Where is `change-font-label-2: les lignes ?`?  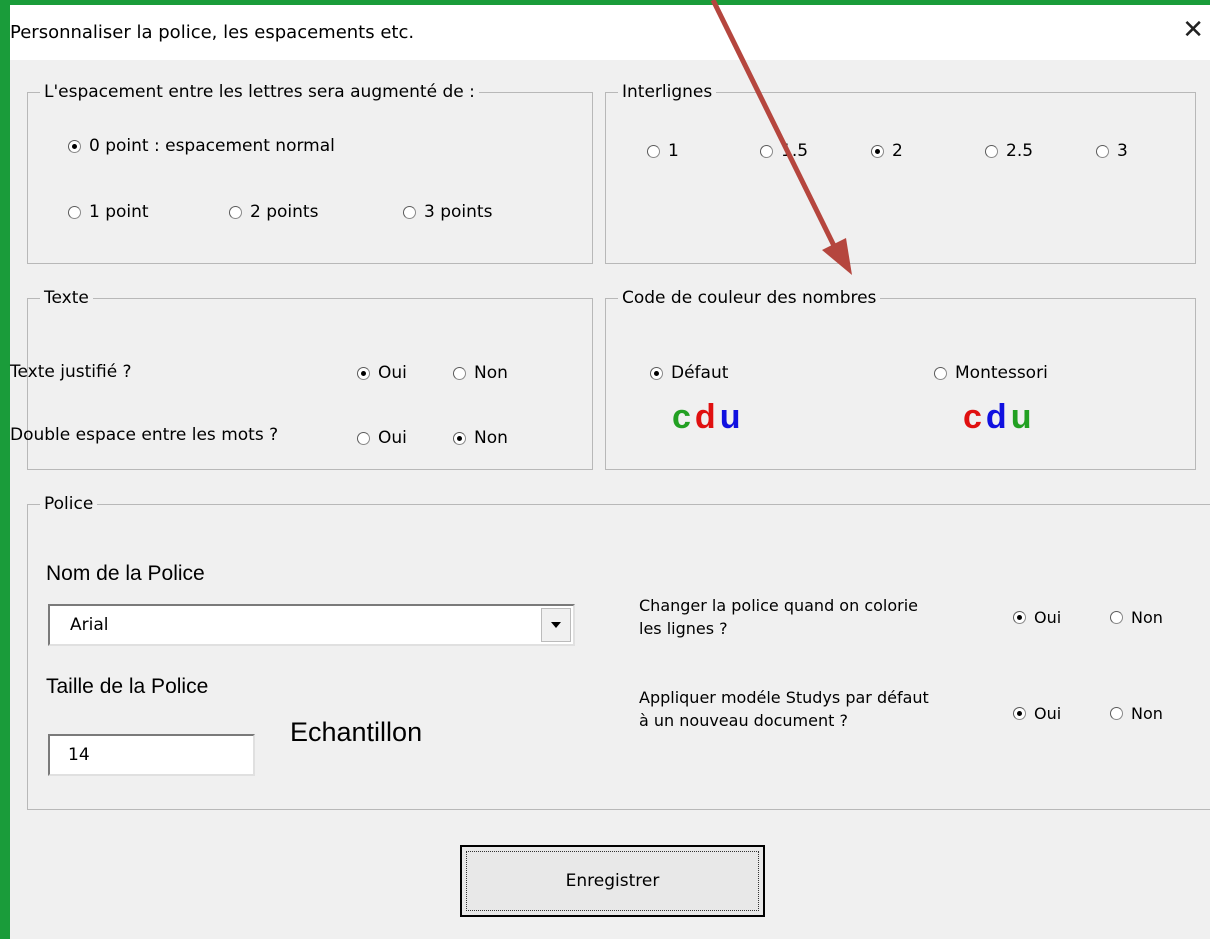
change-font-label-2: les lignes ? is located at coordinates (683, 628).